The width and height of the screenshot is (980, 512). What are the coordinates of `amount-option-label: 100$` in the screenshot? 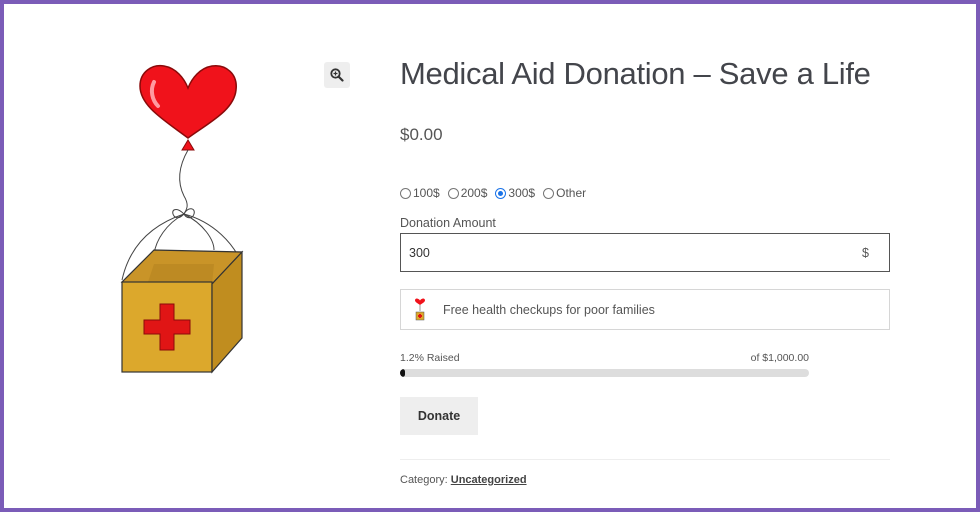 It's located at (426, 193).